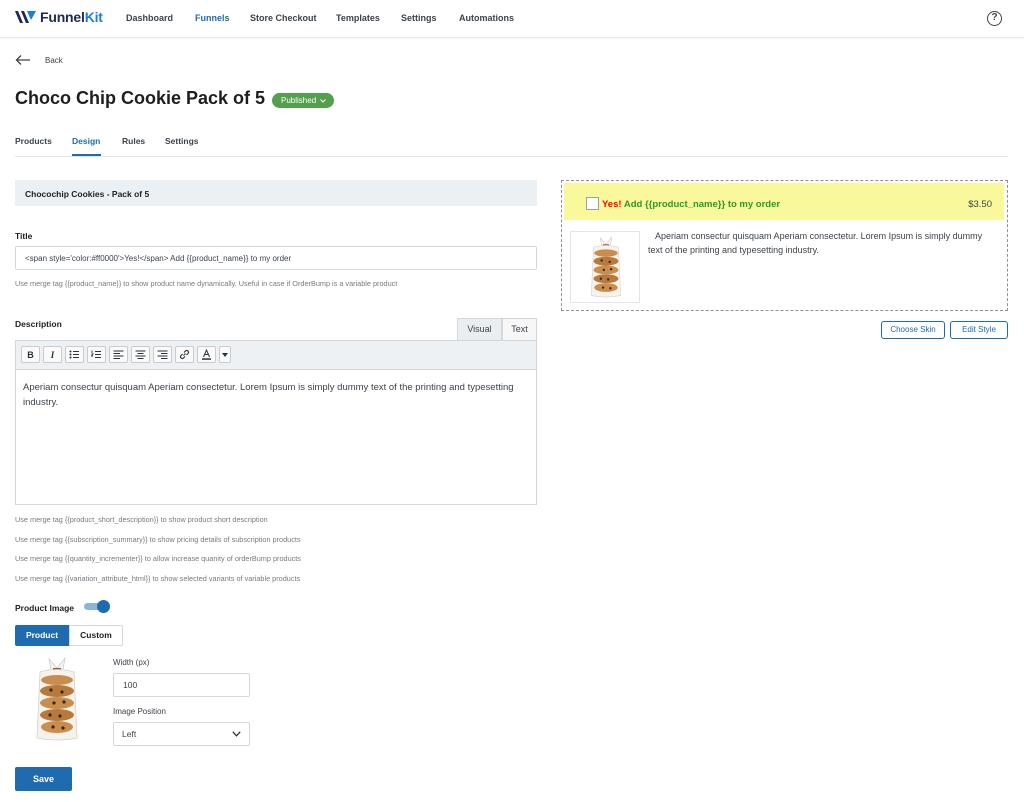 The width and height of the screenshot is (1024, 802). I want to click on preview-checkbox, so click(592, 203).